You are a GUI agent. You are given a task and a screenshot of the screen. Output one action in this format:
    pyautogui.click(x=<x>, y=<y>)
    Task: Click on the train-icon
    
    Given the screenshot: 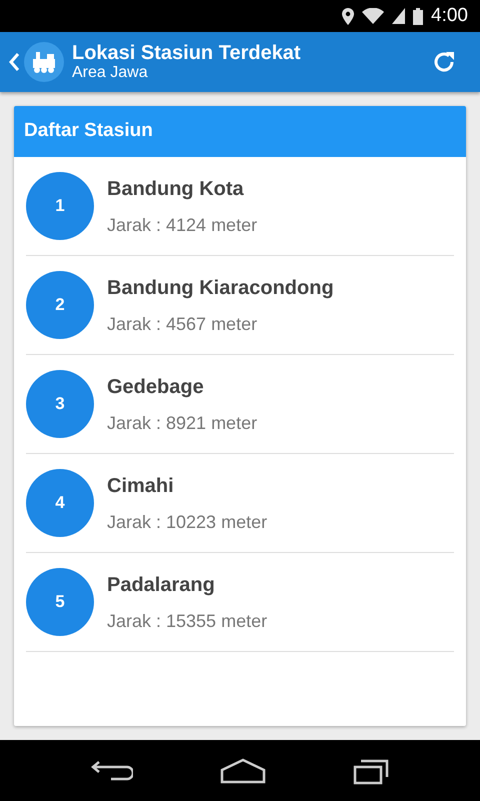 What is the action you would take?
    pyautogui.click(x=44, y=62)
    